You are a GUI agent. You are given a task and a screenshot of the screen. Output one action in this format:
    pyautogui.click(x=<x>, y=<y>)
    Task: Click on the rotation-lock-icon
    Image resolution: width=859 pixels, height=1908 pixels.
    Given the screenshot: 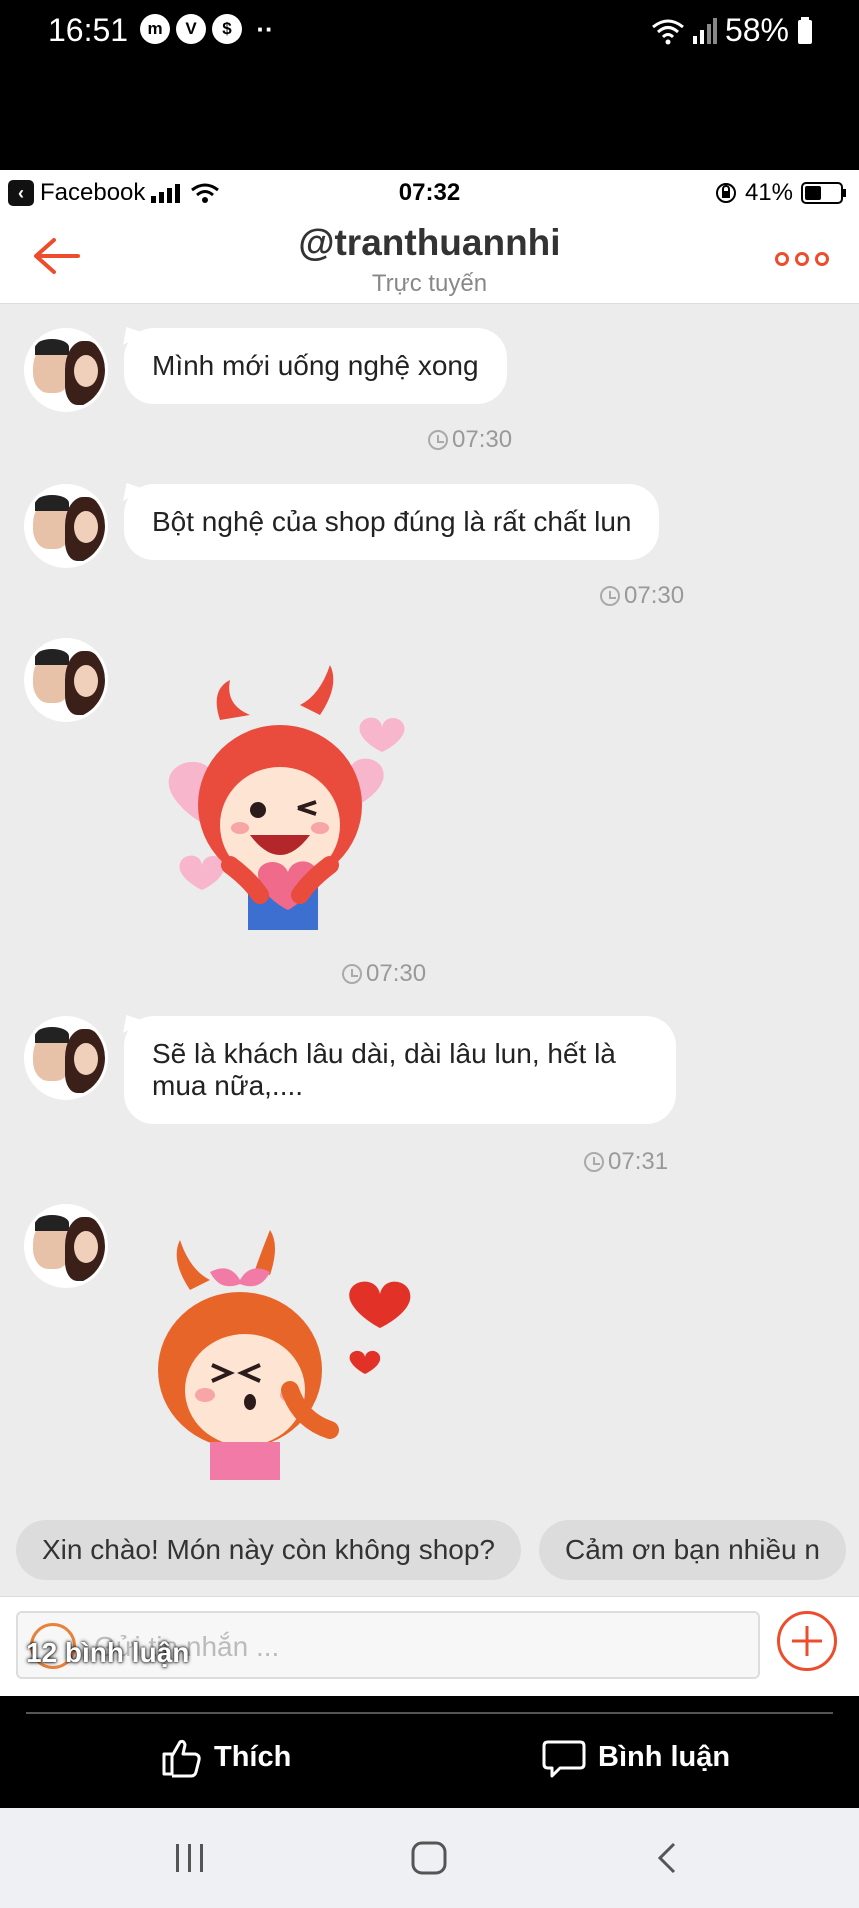 What is the action you would take?
    pyautogui.click(x=725, y=193)
    